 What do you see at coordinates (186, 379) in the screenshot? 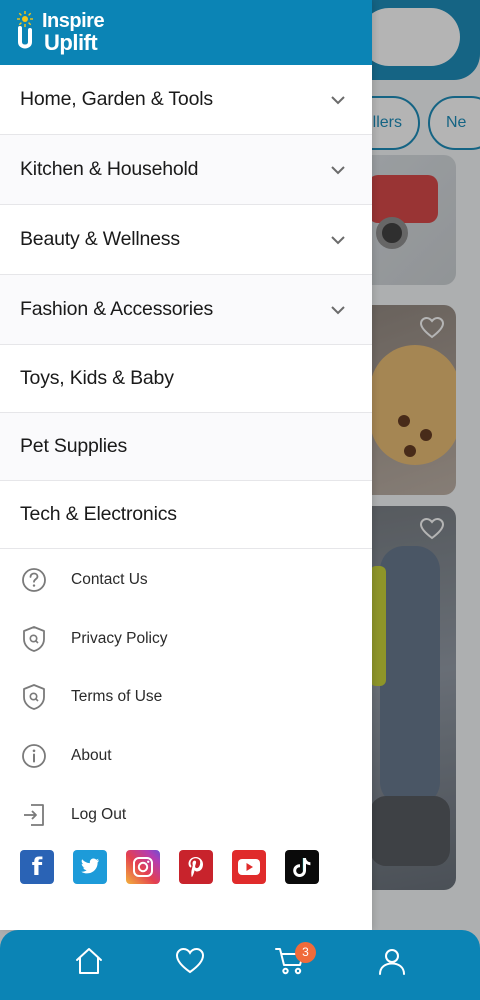
I see `category-item-toys-kids-baby: Toys, Kids & Baby` at bounding box center [186, 379].